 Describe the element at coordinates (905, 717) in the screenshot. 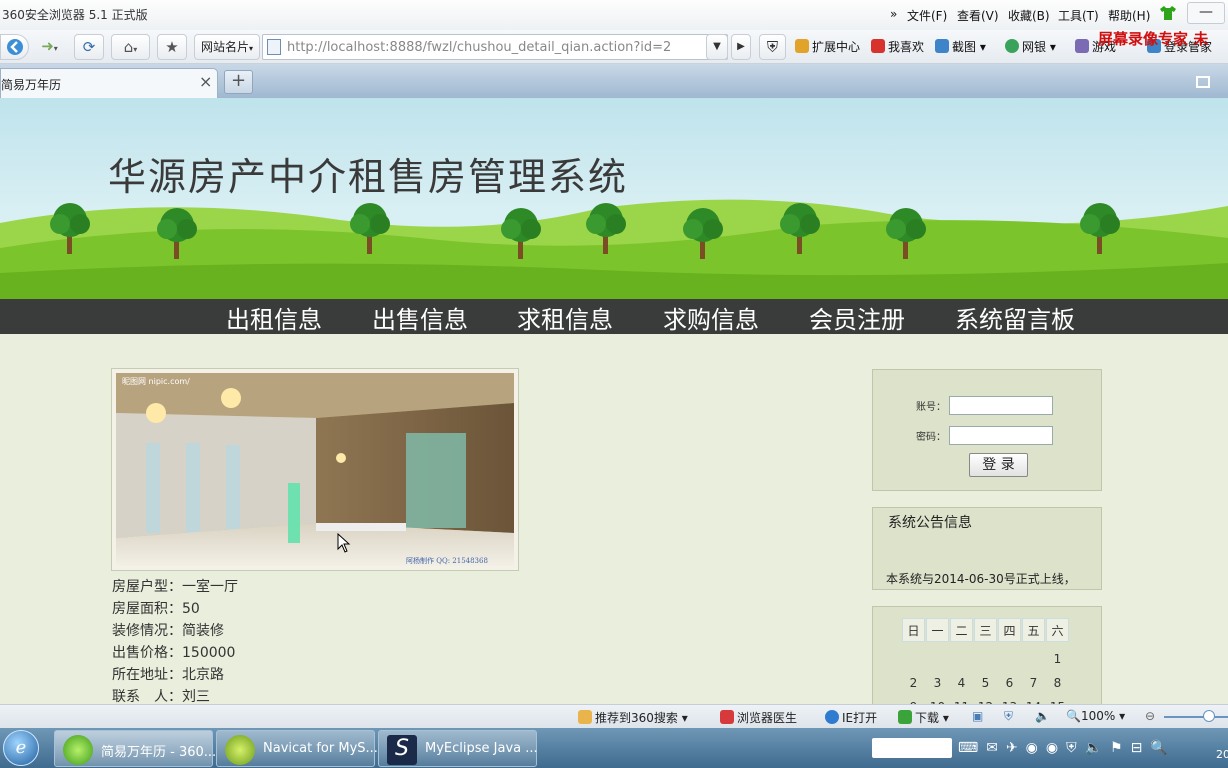

I see `download-arrow-icon` at that location.